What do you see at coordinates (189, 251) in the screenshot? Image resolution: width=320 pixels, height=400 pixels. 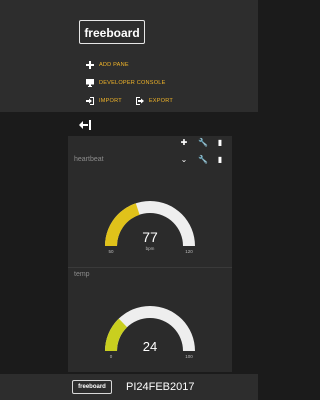 I see `gauge-max: 120` at bounding box center [189, 251].